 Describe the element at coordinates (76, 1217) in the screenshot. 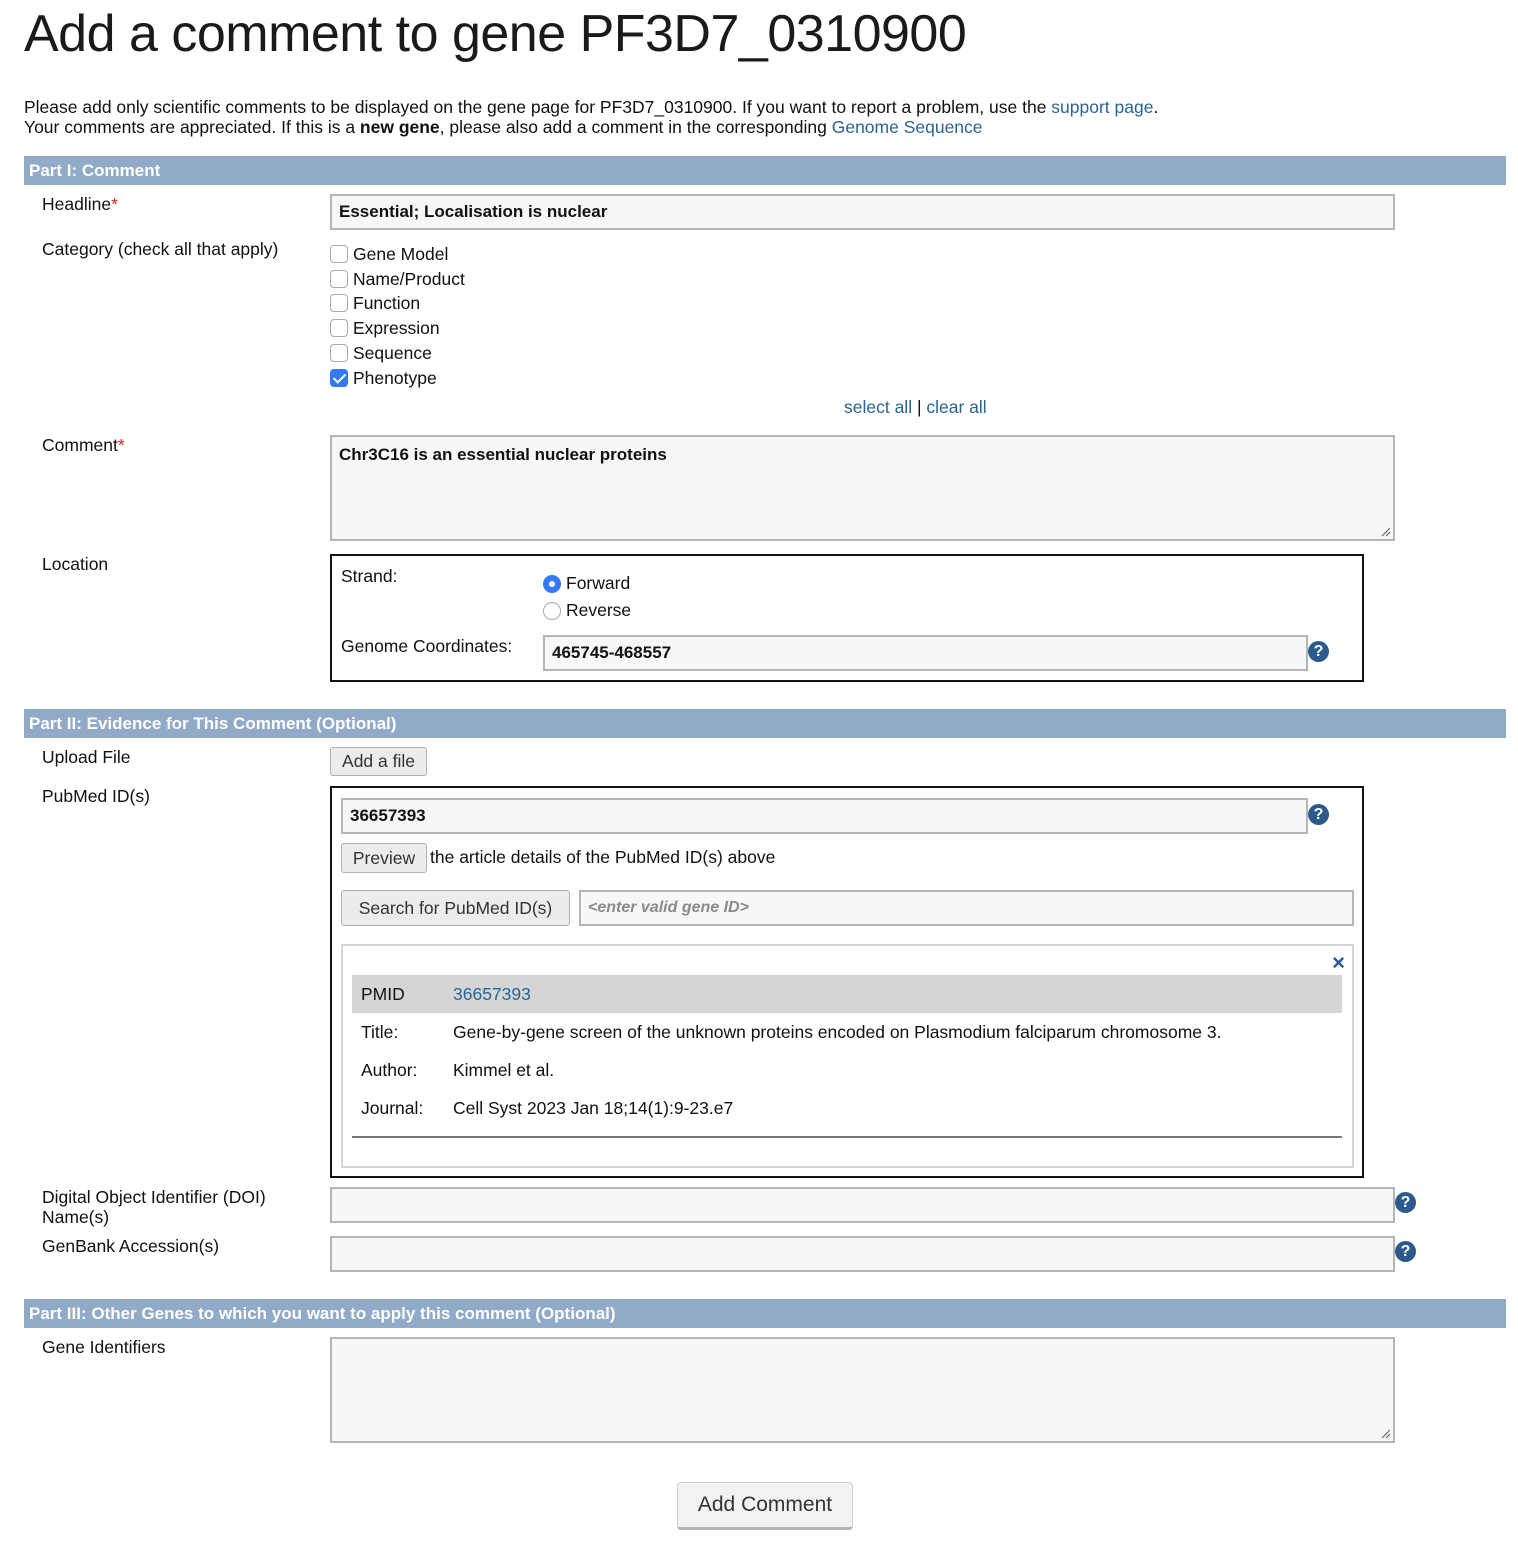

I see `doi-label-line2: Name(s)` at that location.